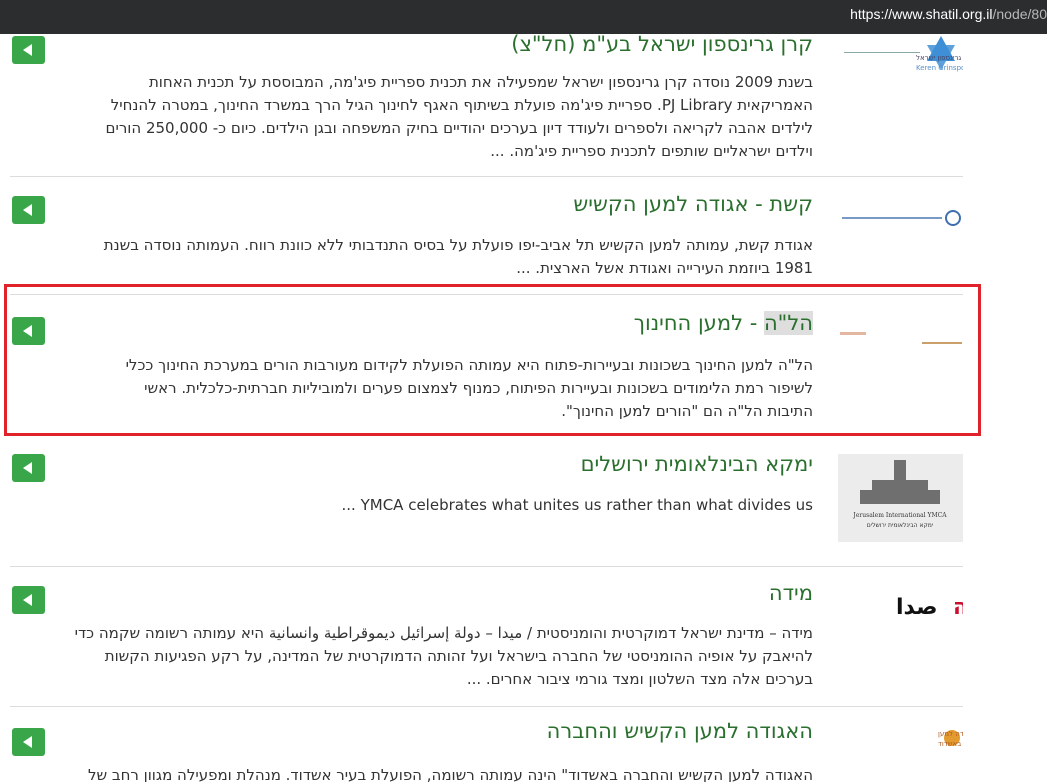  What do you see at coordinates (921, 14) in the screenshot?
I see `url-host: https://www.shatil.org.il` at bounding box center [921, 14].